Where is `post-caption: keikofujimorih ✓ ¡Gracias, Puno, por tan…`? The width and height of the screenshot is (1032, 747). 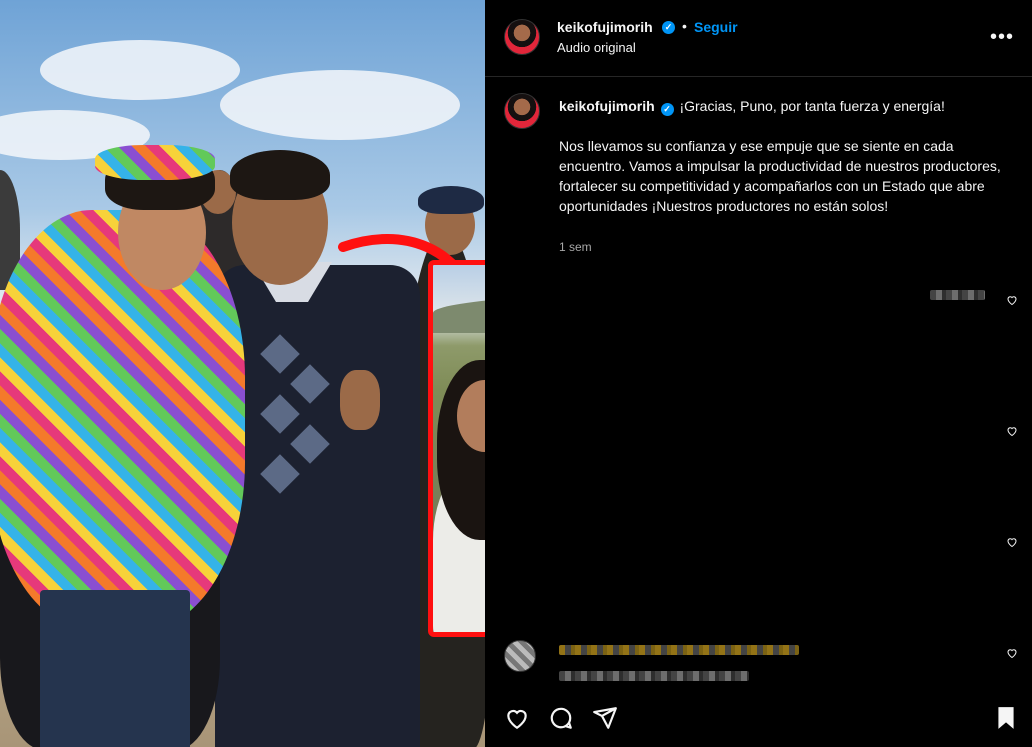 post-caption: keikofujimorih ✓ ¡Gracias, Puno, por tan… is located at coordinates (784, 156).